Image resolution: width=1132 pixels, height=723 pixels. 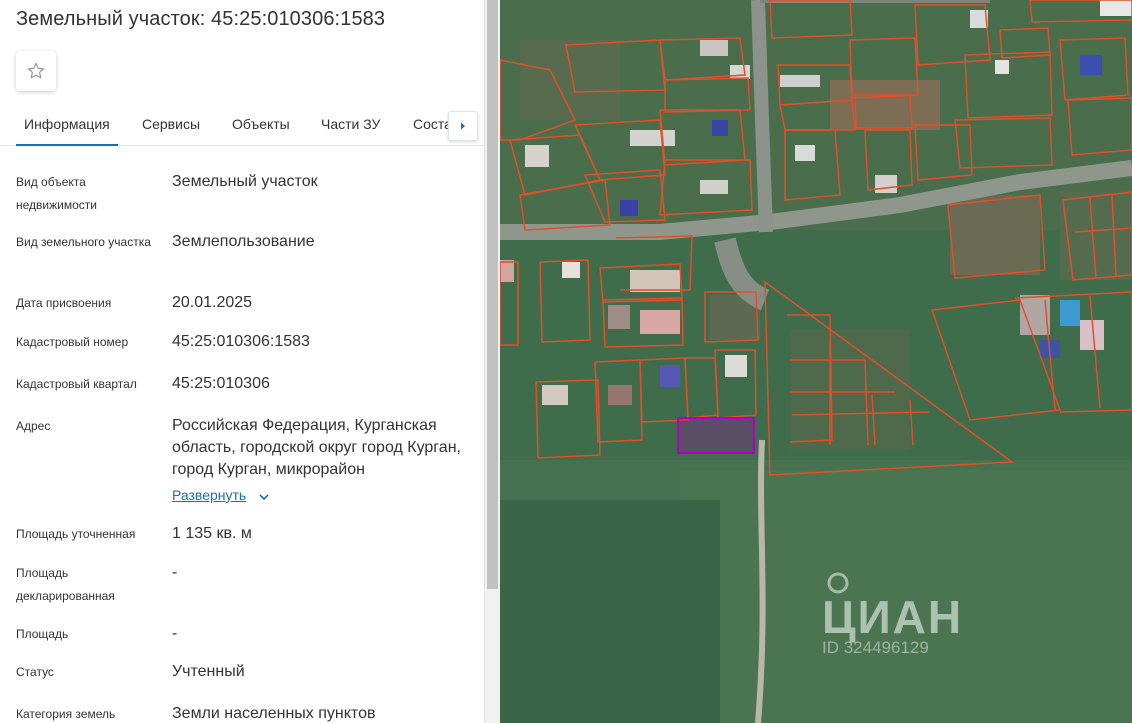 What do you see at coordinates (212, 302) in the screenshot?
I see `info-value: 20.01.2025` at bounding box center [212, 302].